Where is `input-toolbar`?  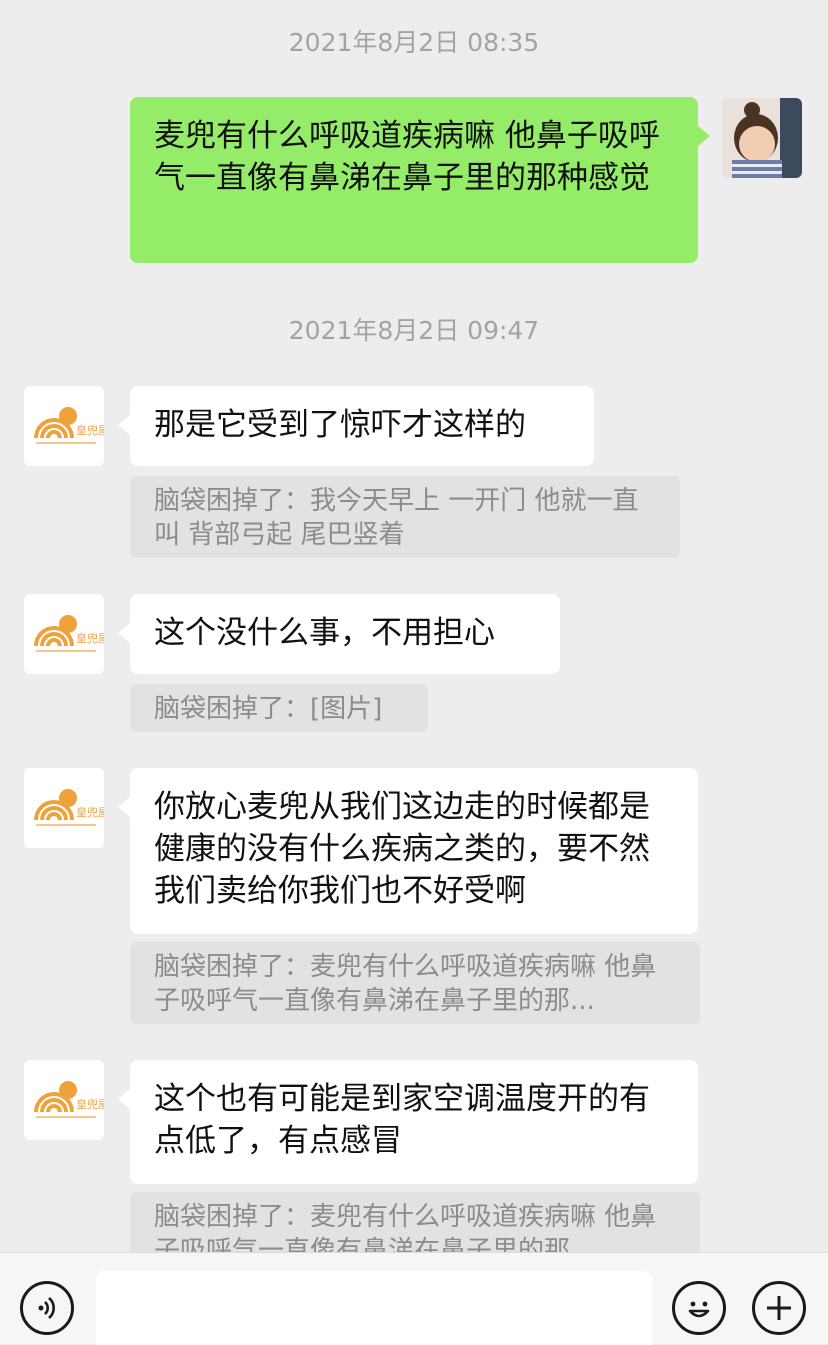
input-toolbar is located at coordinates (414, 1298).